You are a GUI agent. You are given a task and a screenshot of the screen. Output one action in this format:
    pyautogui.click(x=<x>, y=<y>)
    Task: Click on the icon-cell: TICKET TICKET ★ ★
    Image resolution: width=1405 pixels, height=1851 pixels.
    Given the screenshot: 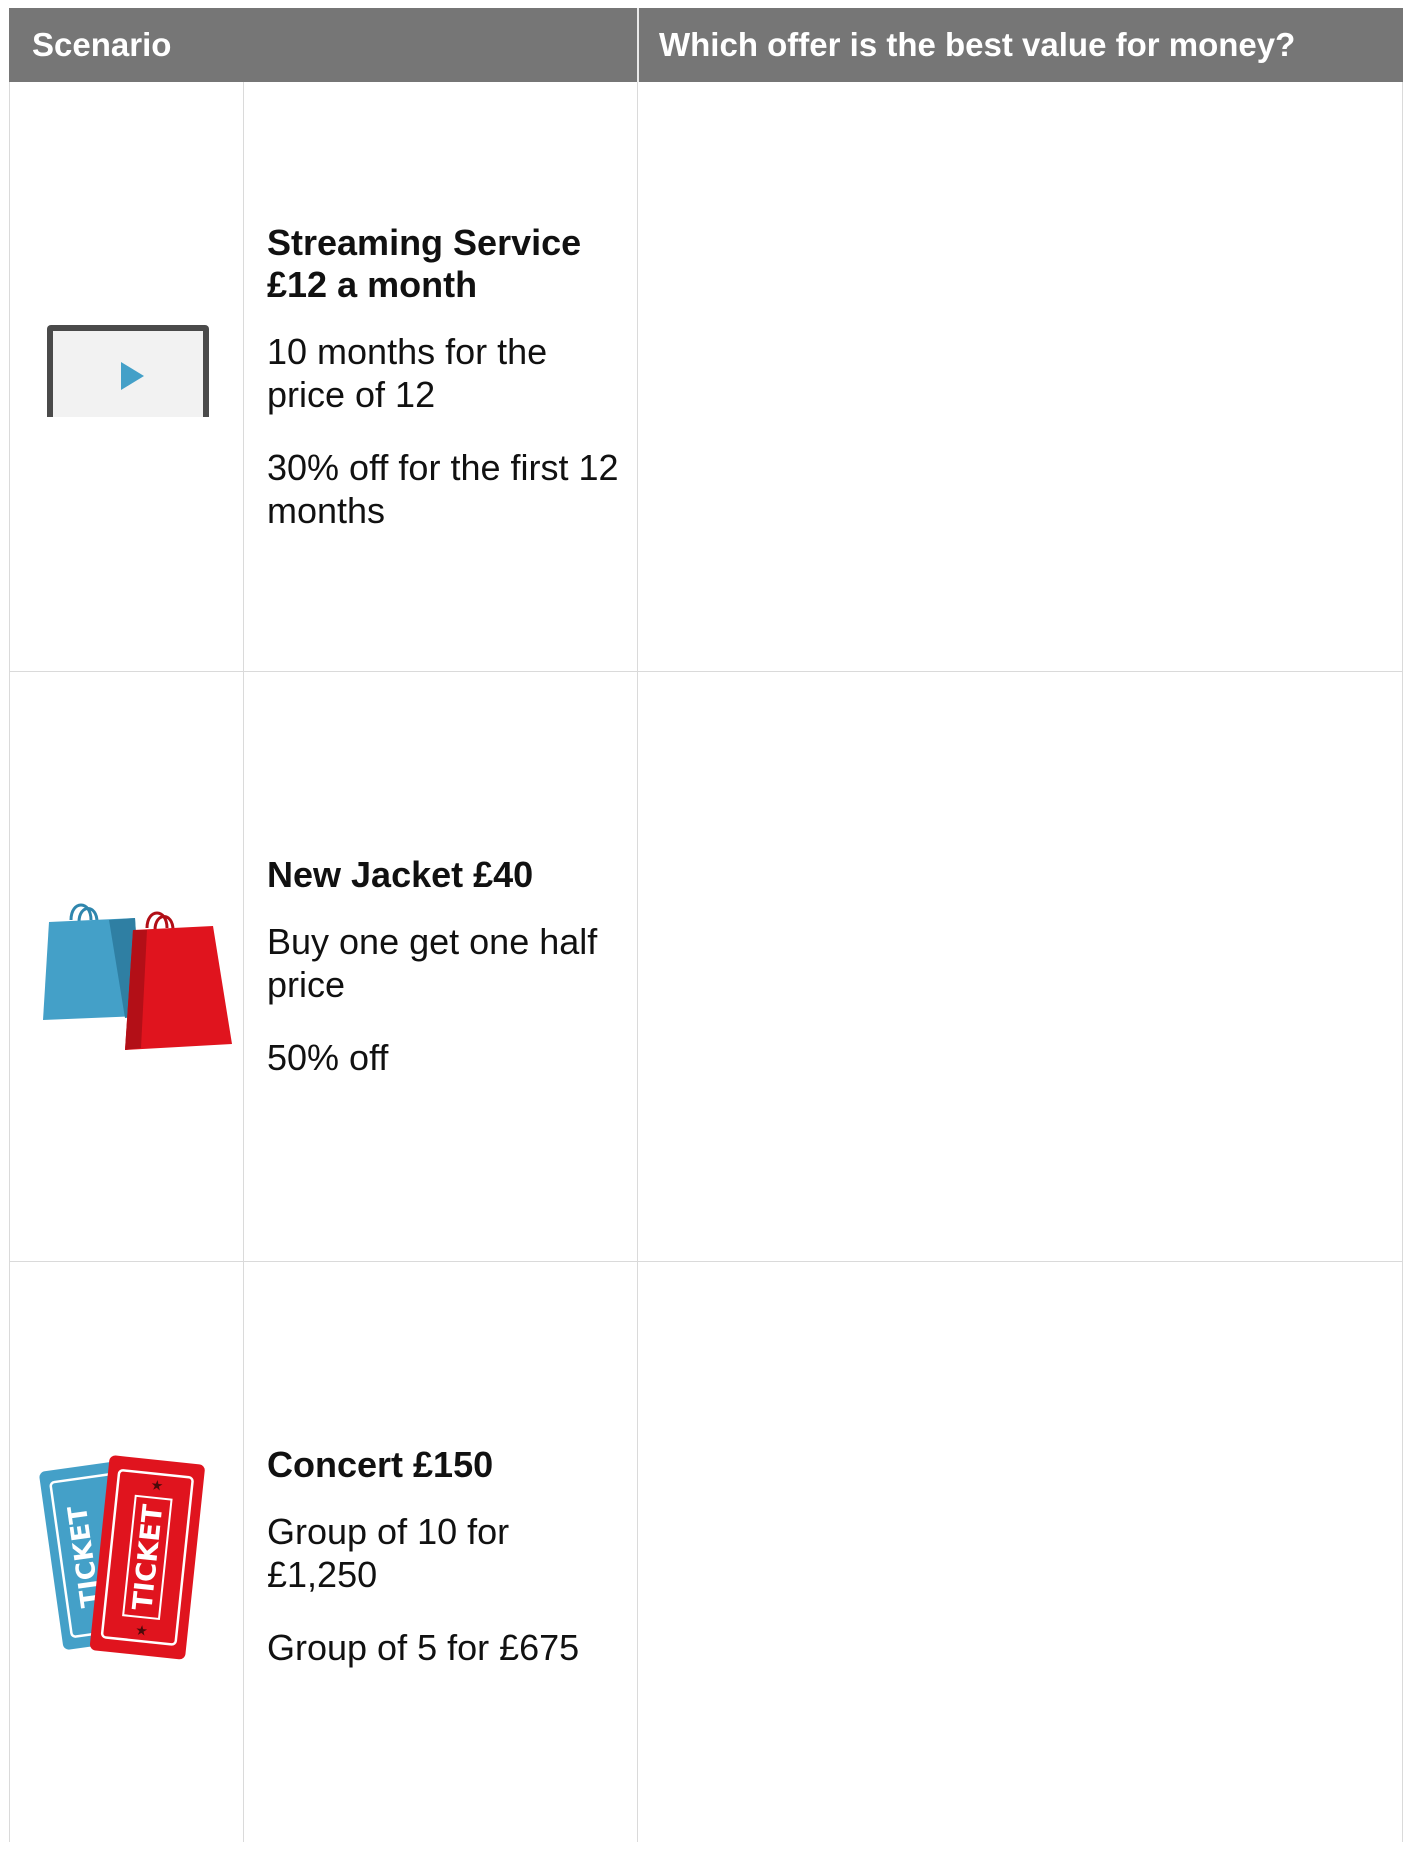 What is the action you would take?
    pyautogui.click(x=126, y=1556)
    